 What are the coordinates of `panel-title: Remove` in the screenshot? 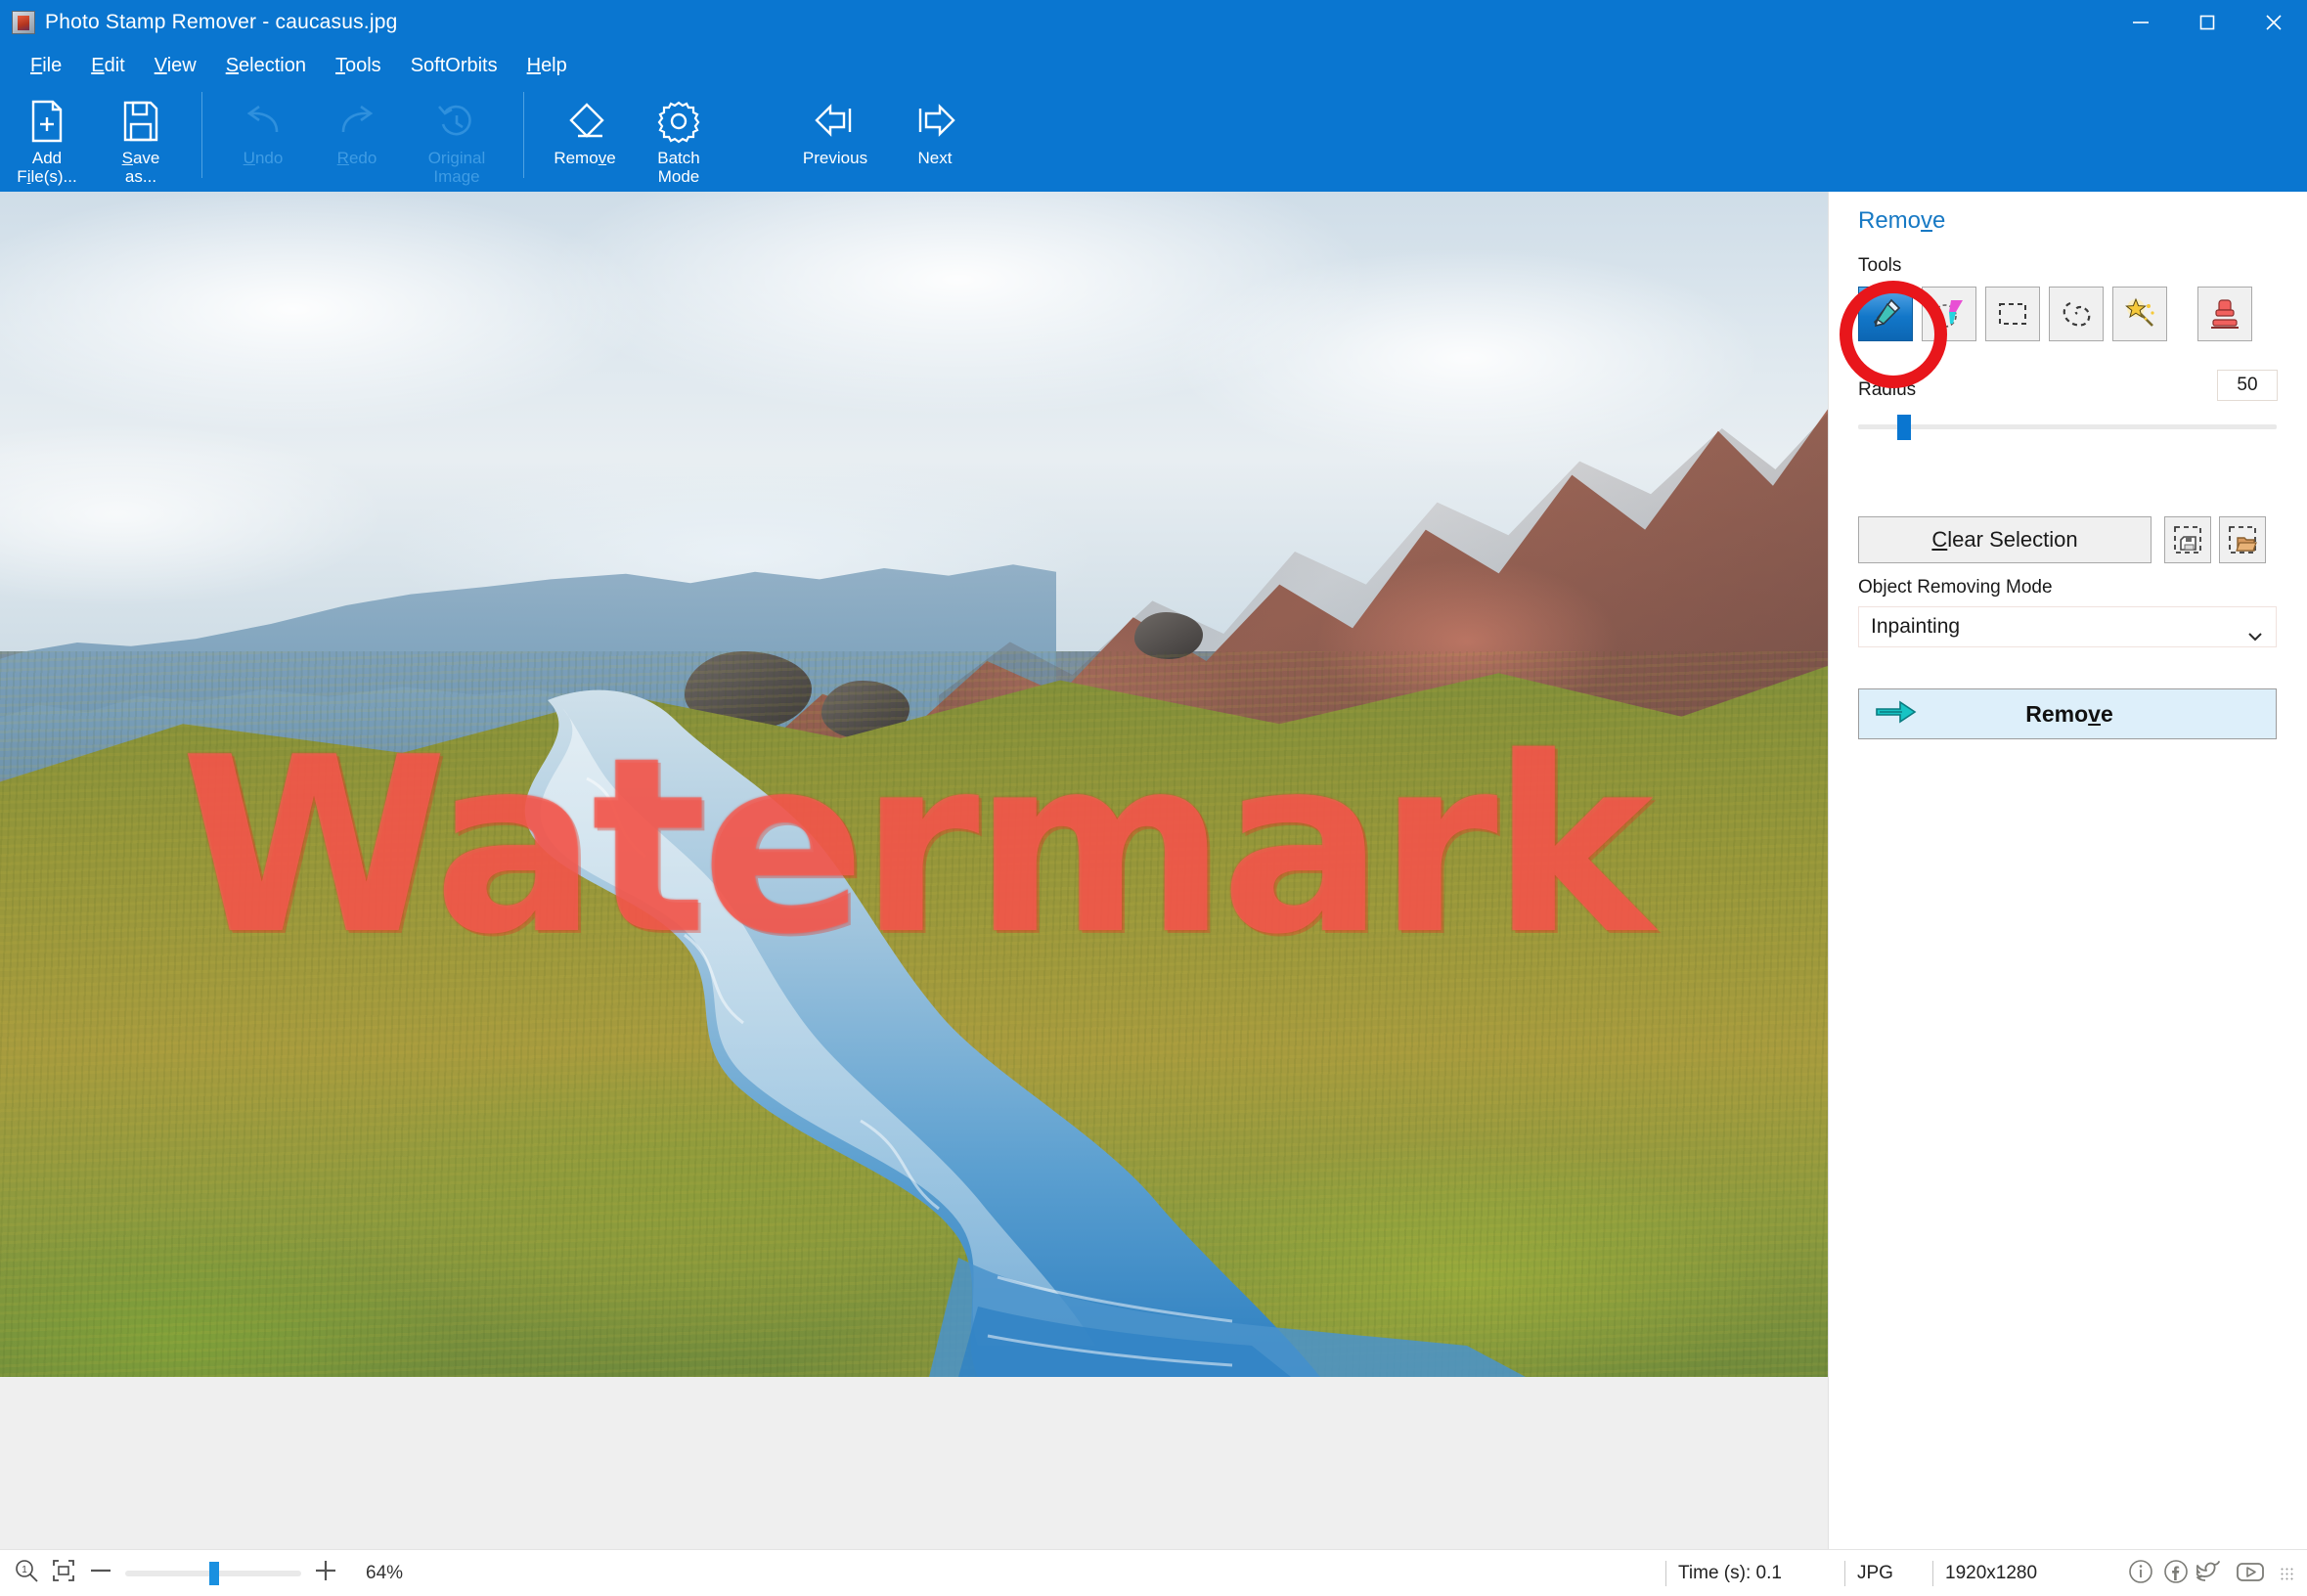 It's located at (1902, 220).